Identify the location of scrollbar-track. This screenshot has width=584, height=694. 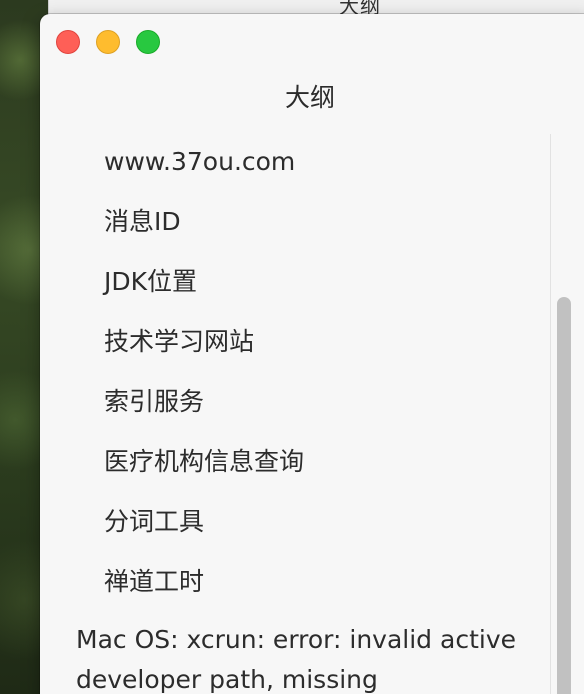
(550, 414).